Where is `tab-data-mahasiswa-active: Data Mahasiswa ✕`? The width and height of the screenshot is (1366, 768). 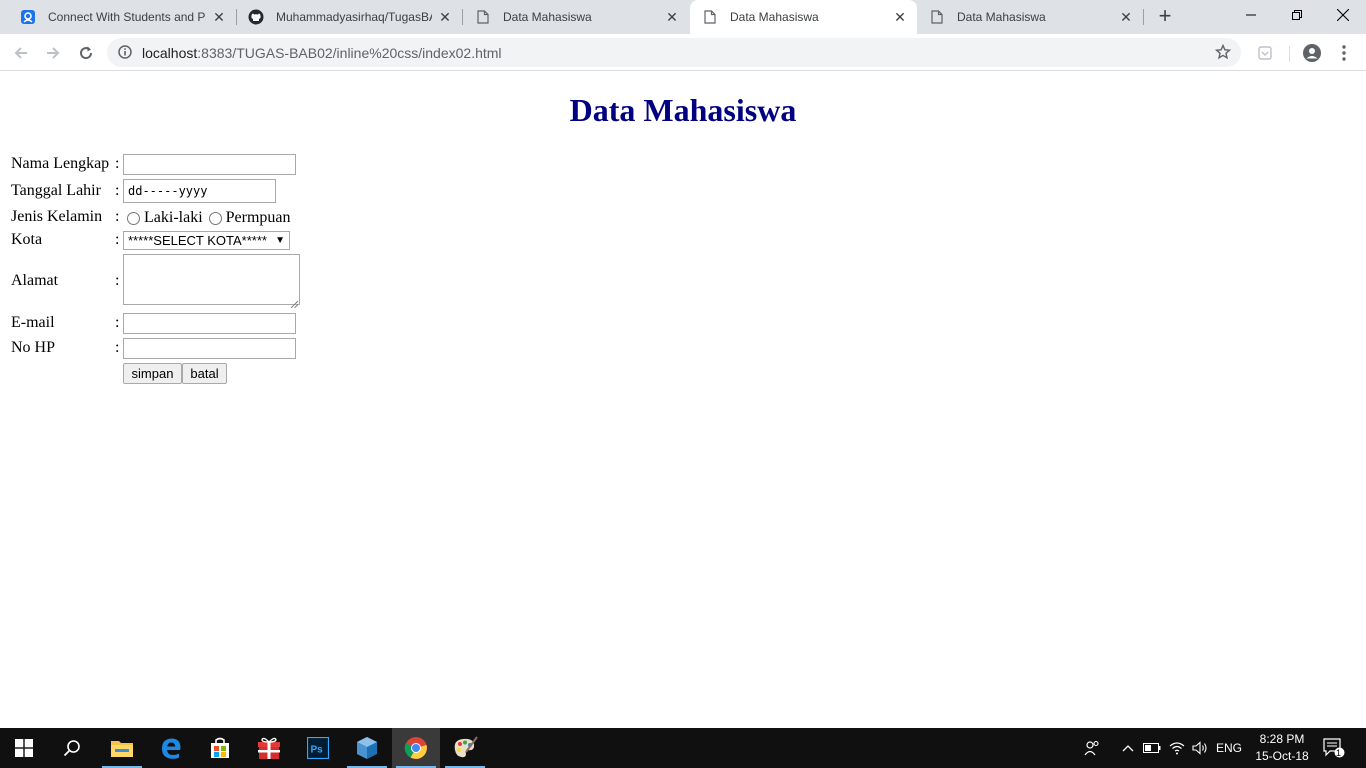
tab-data-mahasiswa-active: Data Mahasiswa ✕ is located at coordinates (803, 17).